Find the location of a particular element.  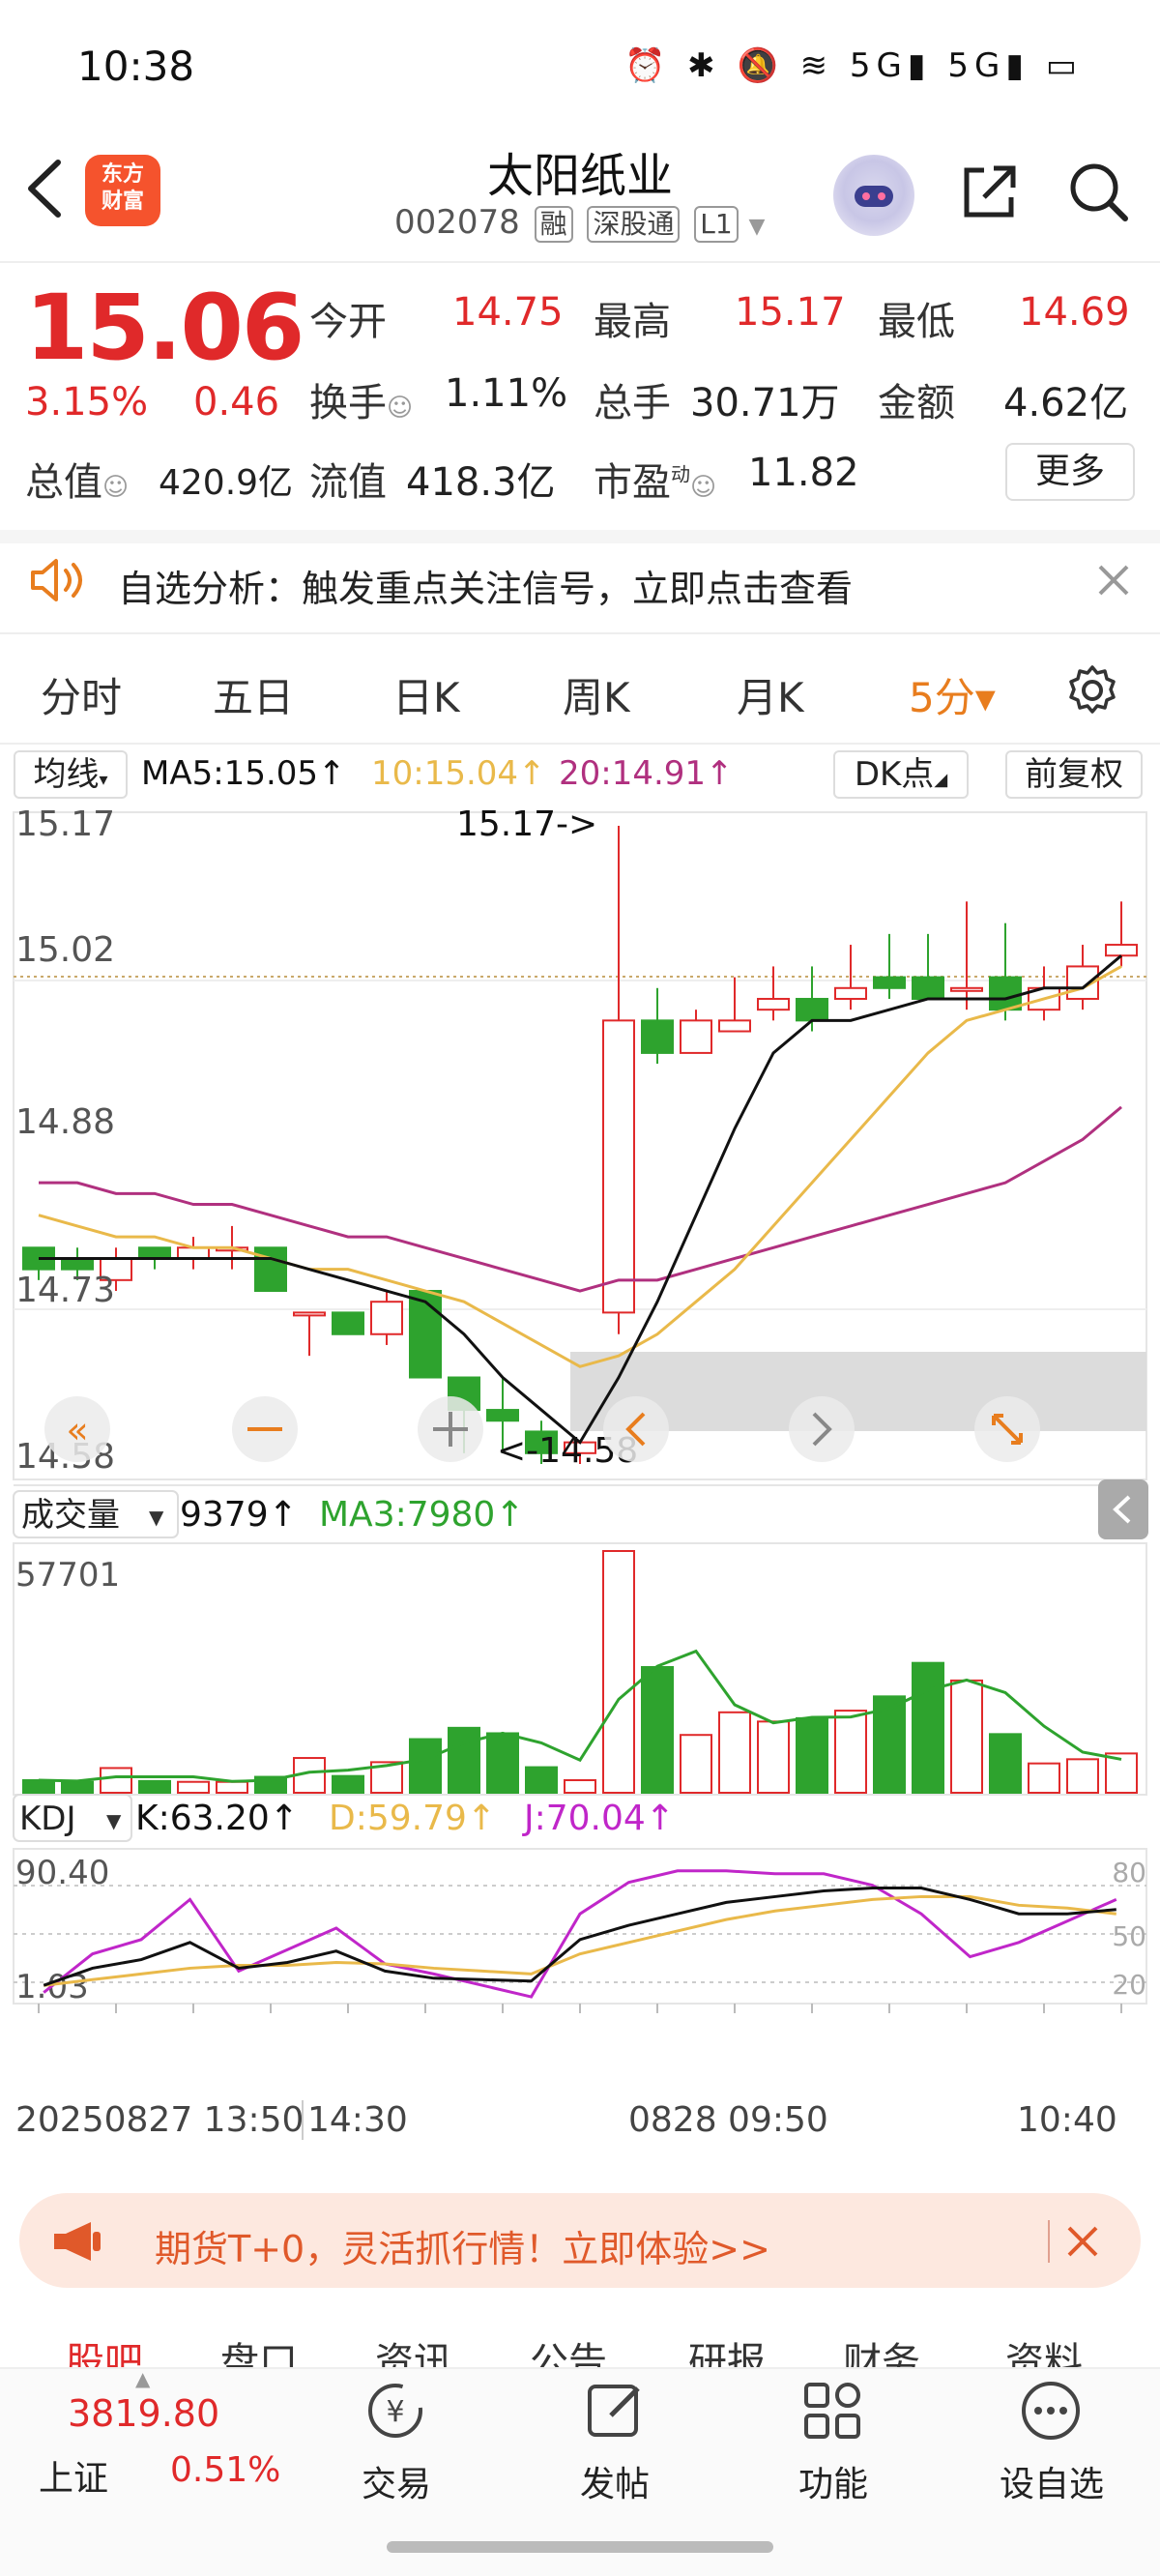

index-change: 0.51% is located at coordinates (225, 2470).